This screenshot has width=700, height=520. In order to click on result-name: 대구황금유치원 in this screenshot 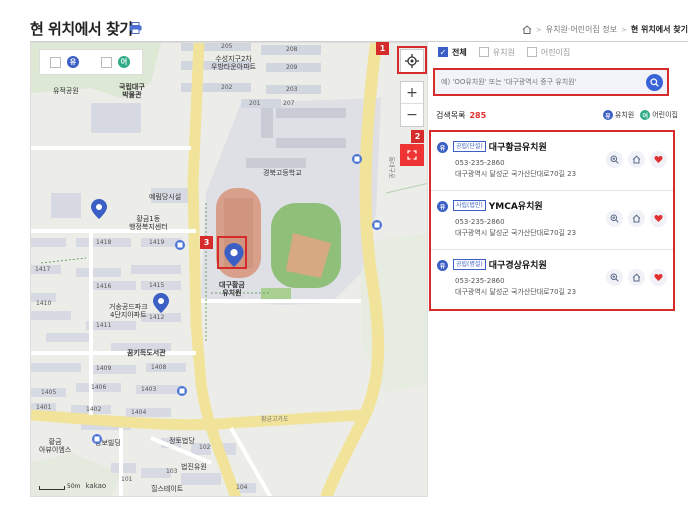, I will do `click(518, 146)`.